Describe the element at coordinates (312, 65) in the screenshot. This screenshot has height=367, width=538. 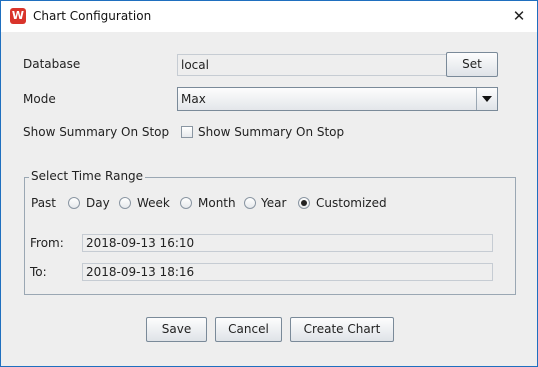
I see `database-field: local` at that location.